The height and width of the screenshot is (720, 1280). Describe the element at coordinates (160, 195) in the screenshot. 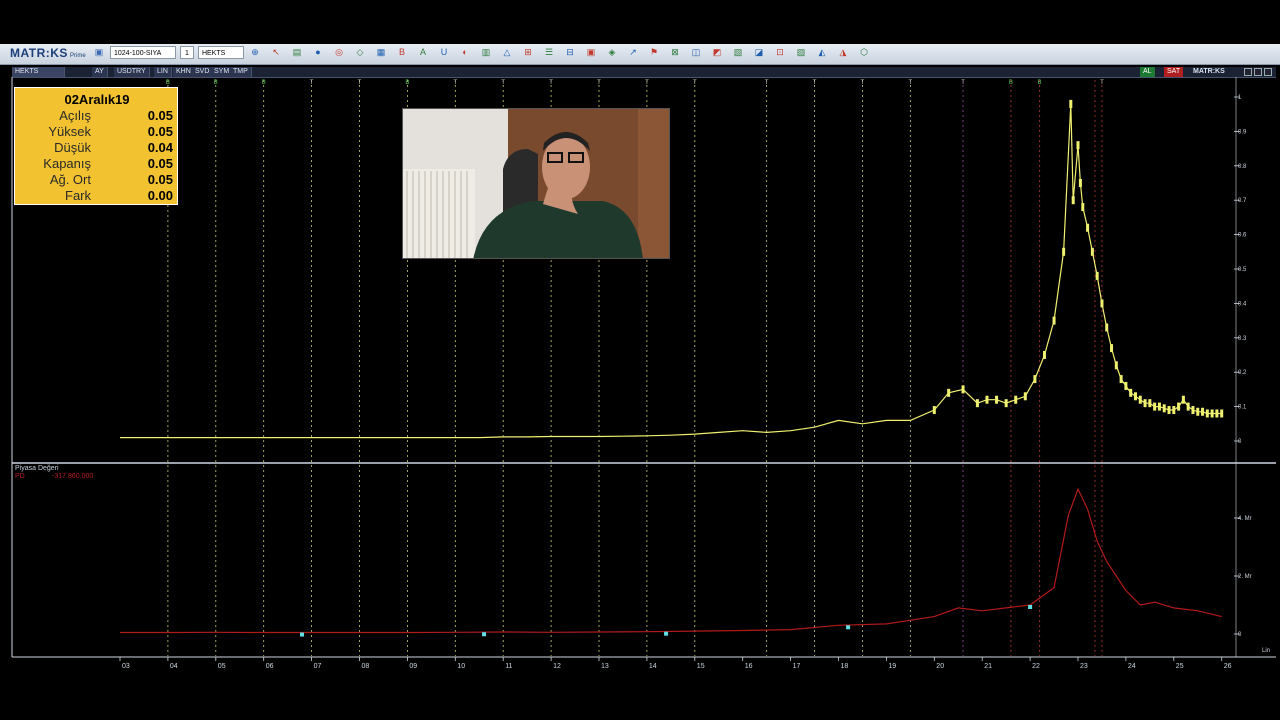

I see `info-value-diff: 0.00` at that location.